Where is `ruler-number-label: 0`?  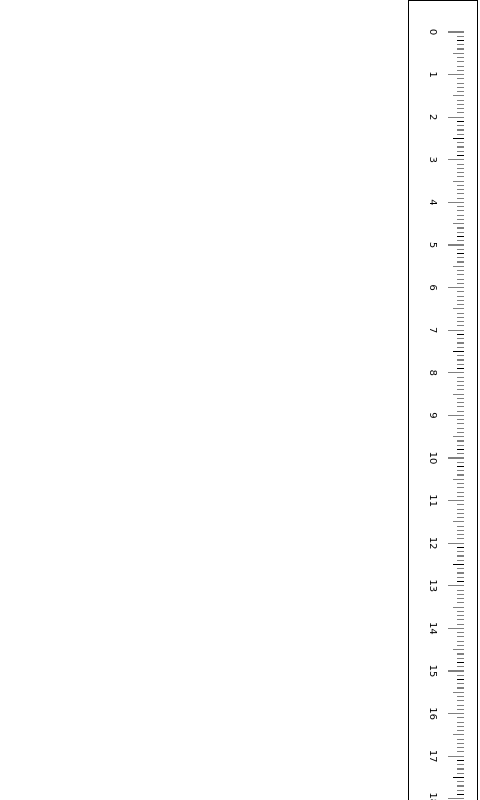
ruler-number-label: 0 is located at coordinates (432, 32).